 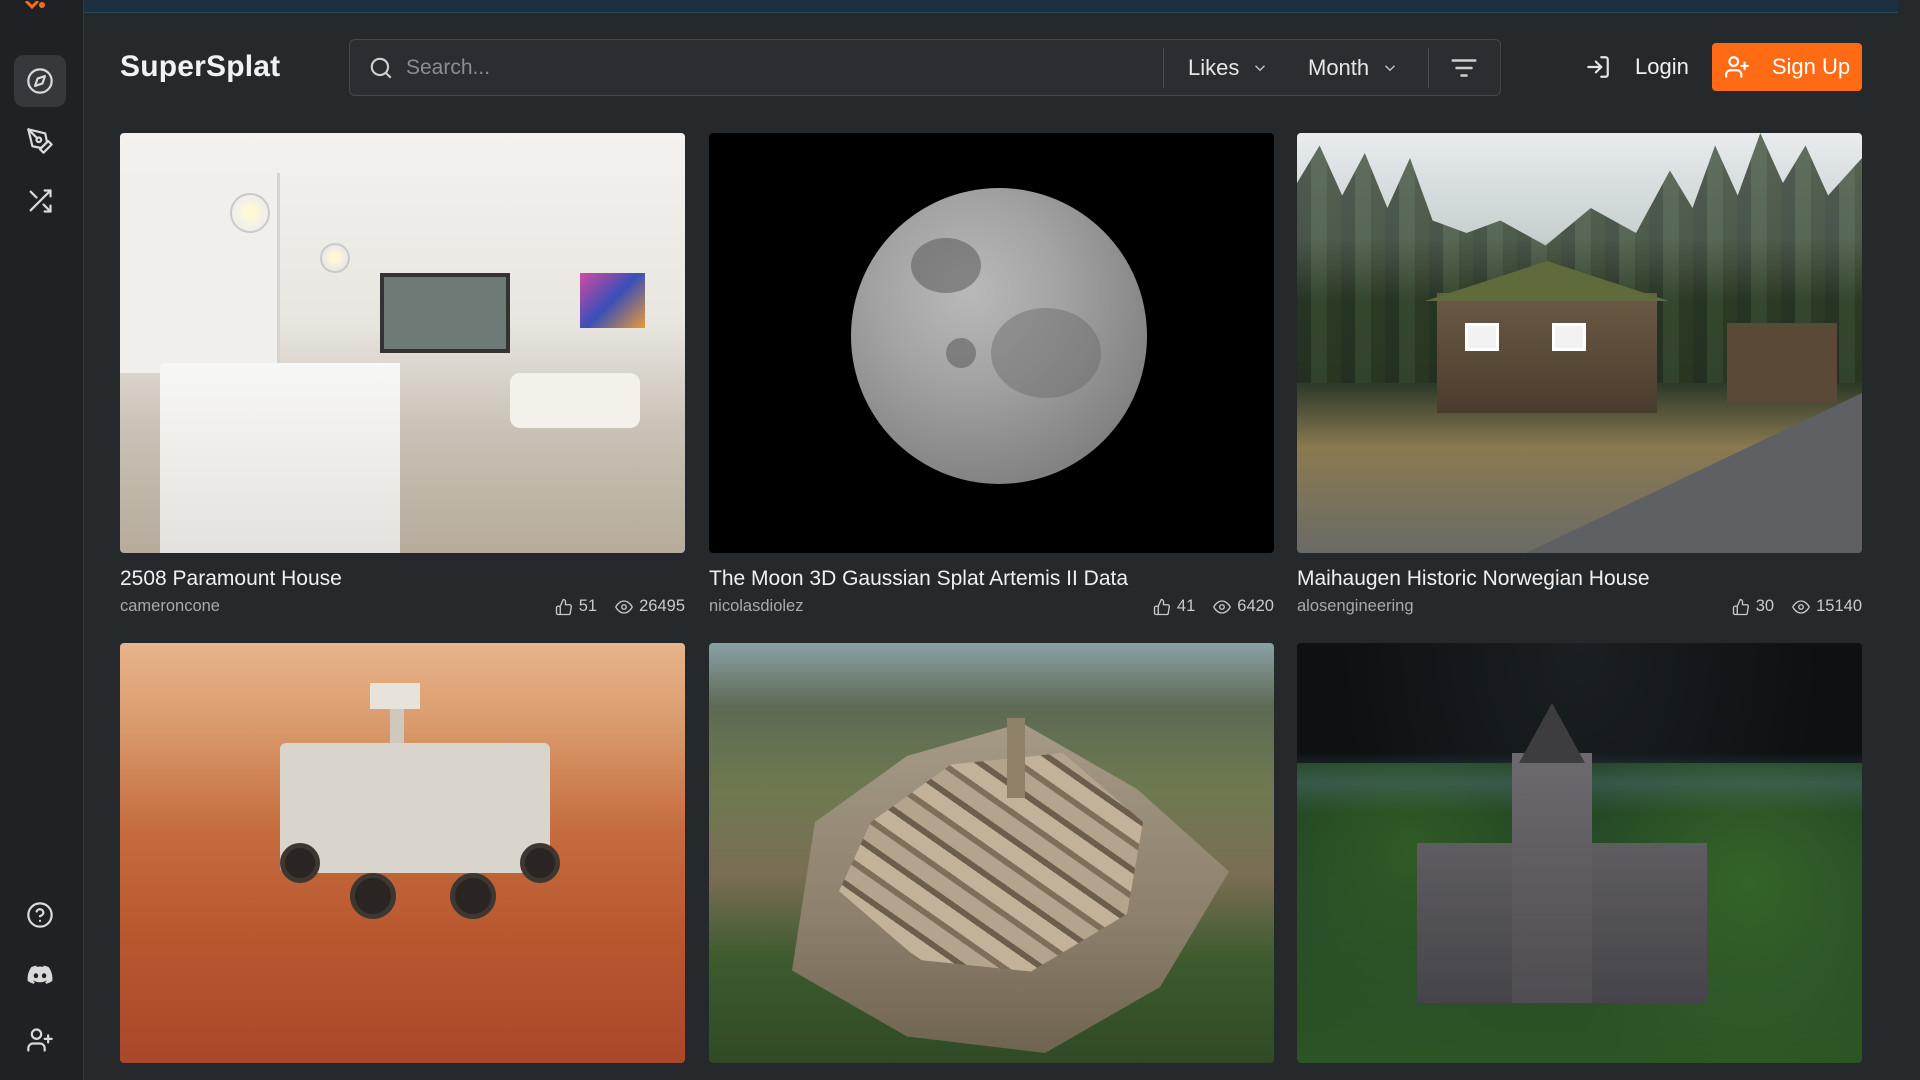 What do you see at coordinates (1339, 67) in the screenshot?
I see `period-dropdown-label: Month` at bounding box center [1339, 67].